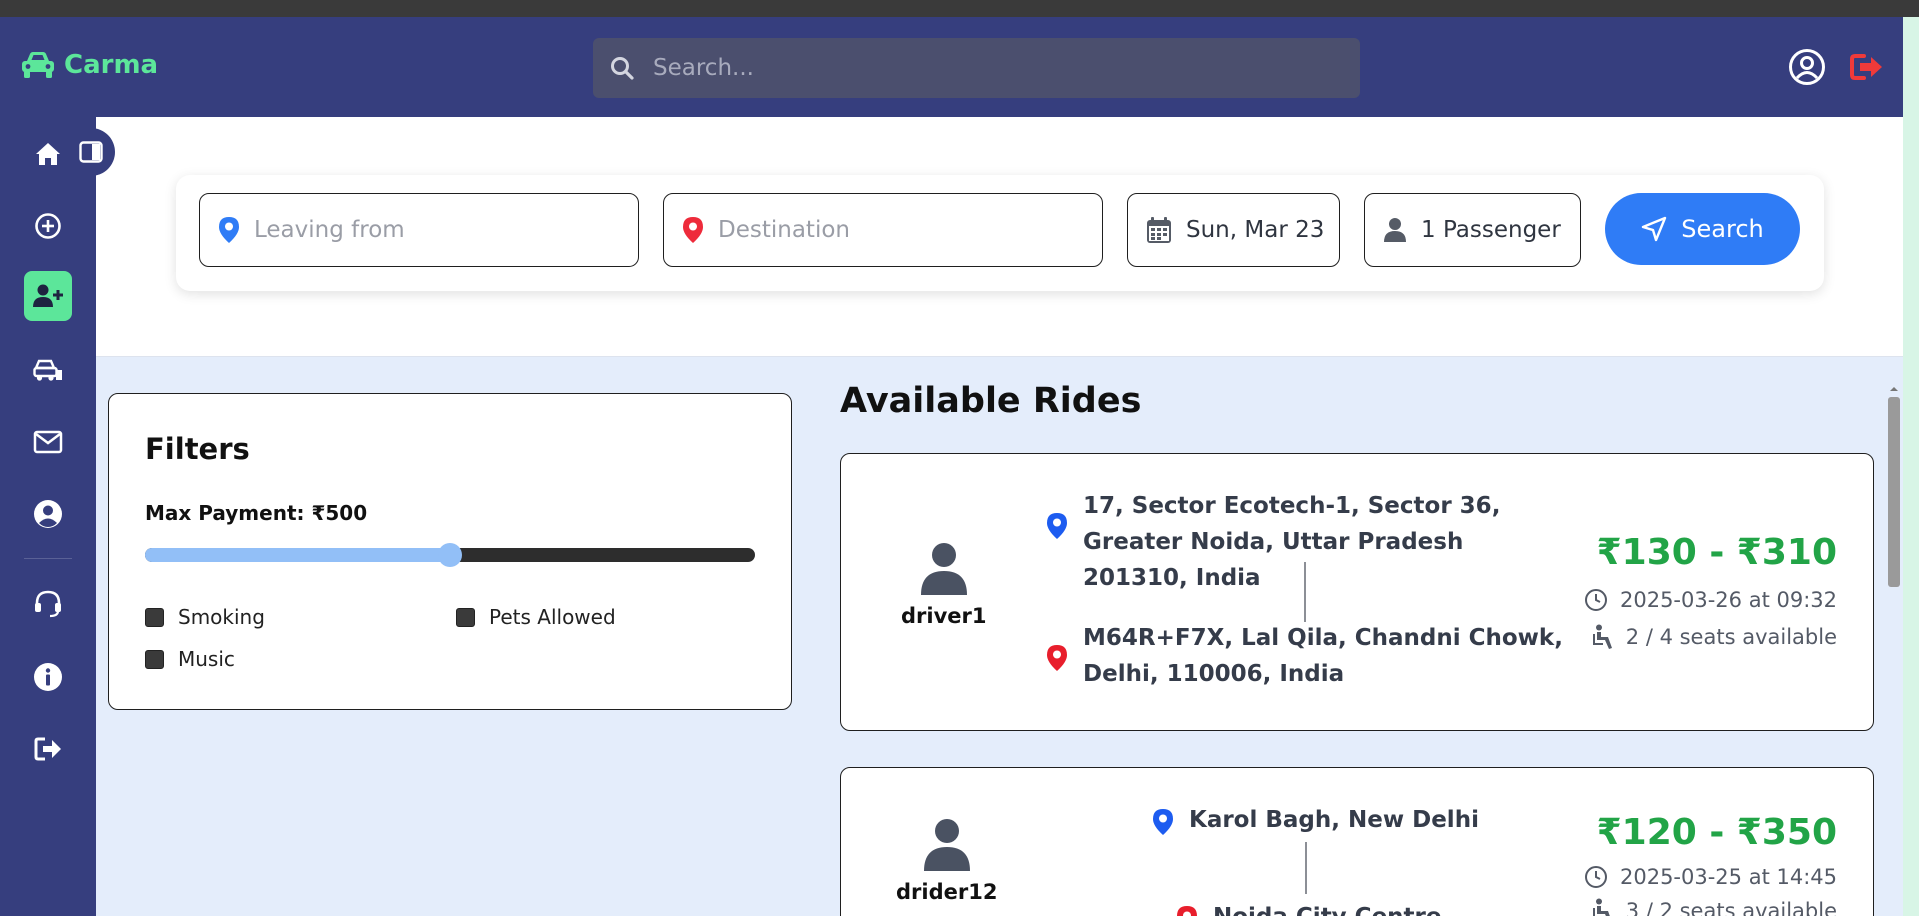  I want to click on search-button-label: Search, so click(1722, 229).